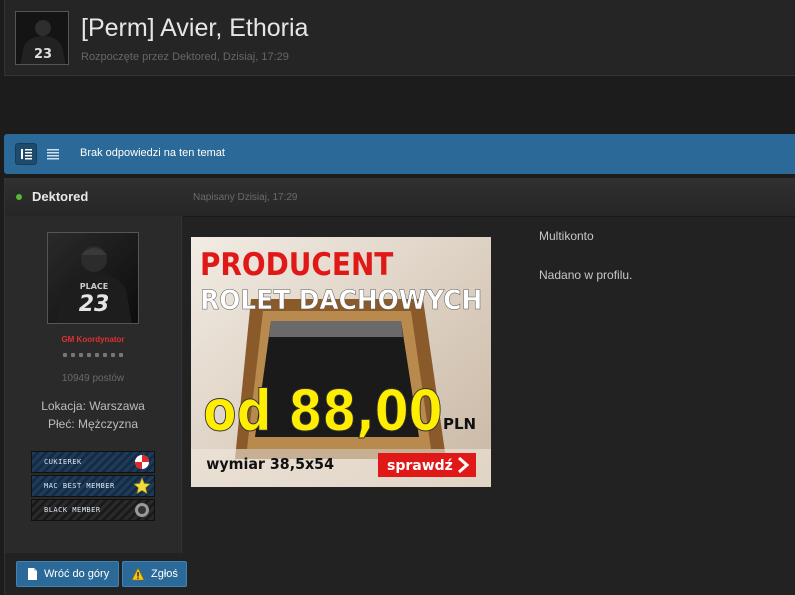 Image resolution: width=795 pixels, height=595 pixels. What do you see at coordinates (93, 486) in the screenshot?
I see `award-mac-best-member: MAC BEST MEMBER` at bounding box center [93, 486].